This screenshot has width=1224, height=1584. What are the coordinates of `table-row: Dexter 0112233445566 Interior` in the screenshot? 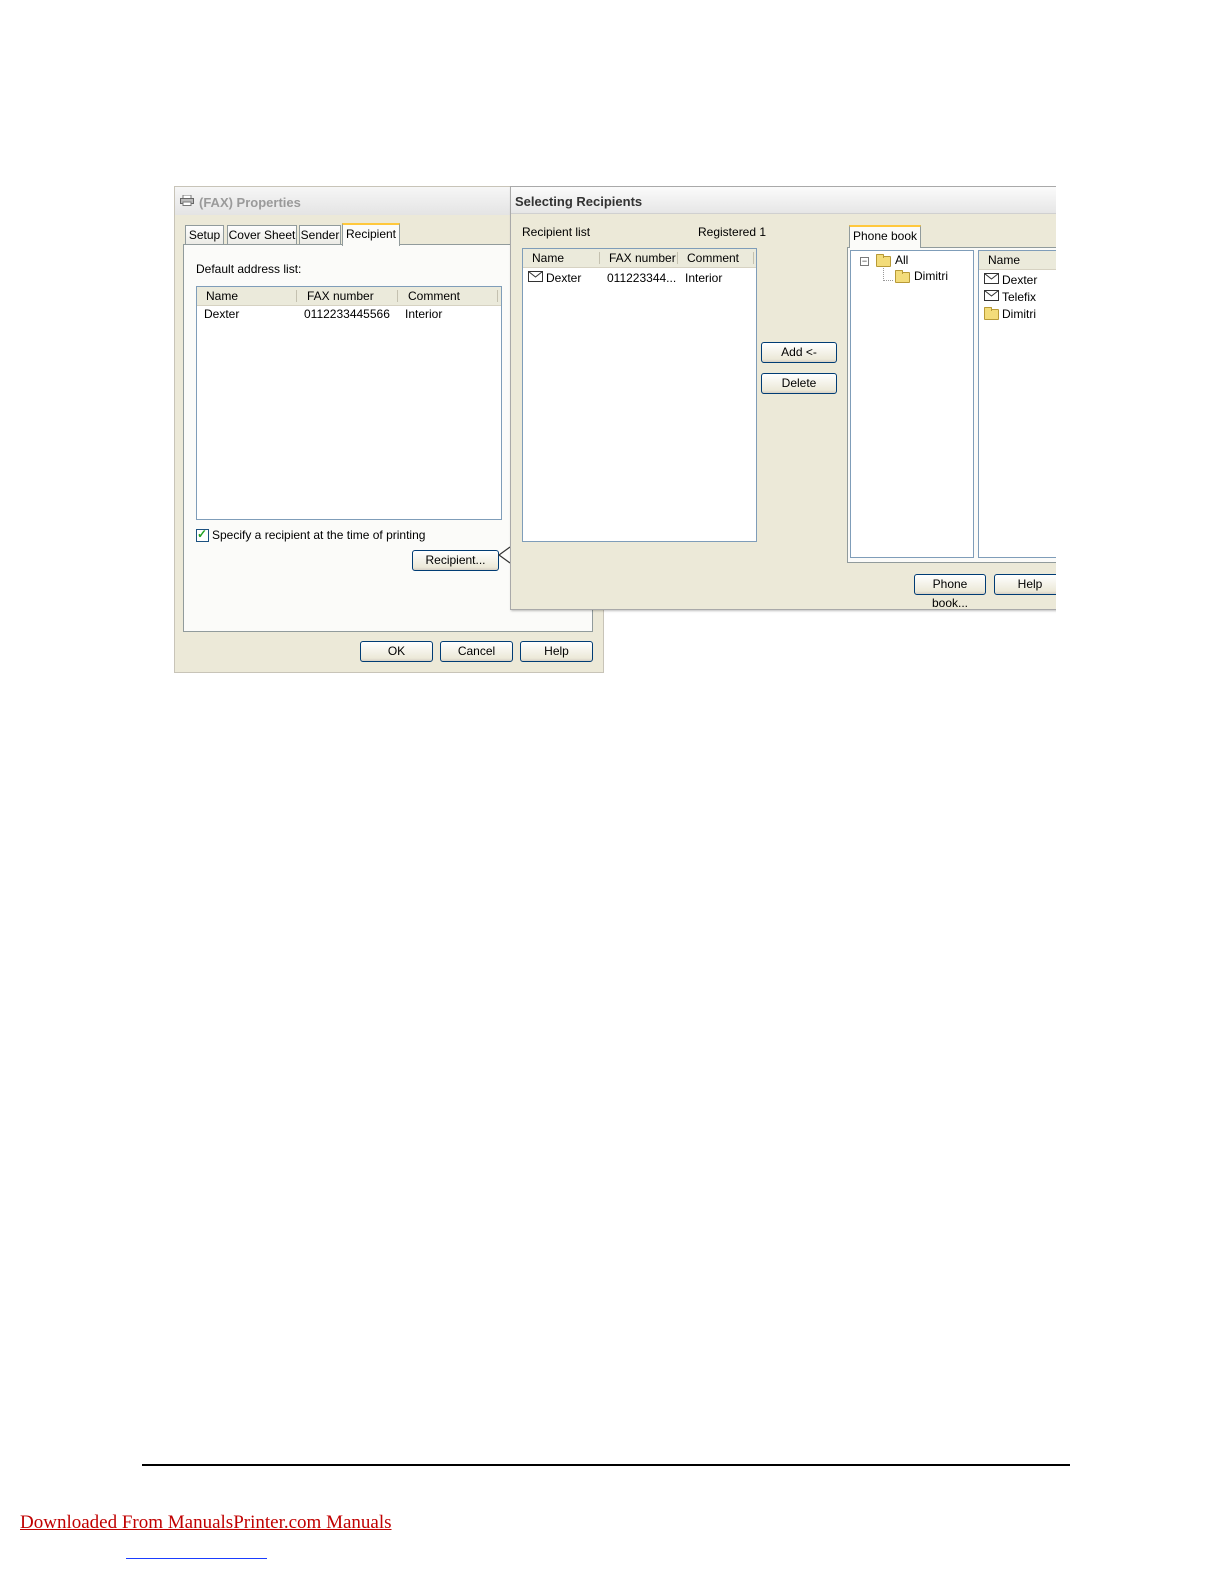 It's located at (349, 315).